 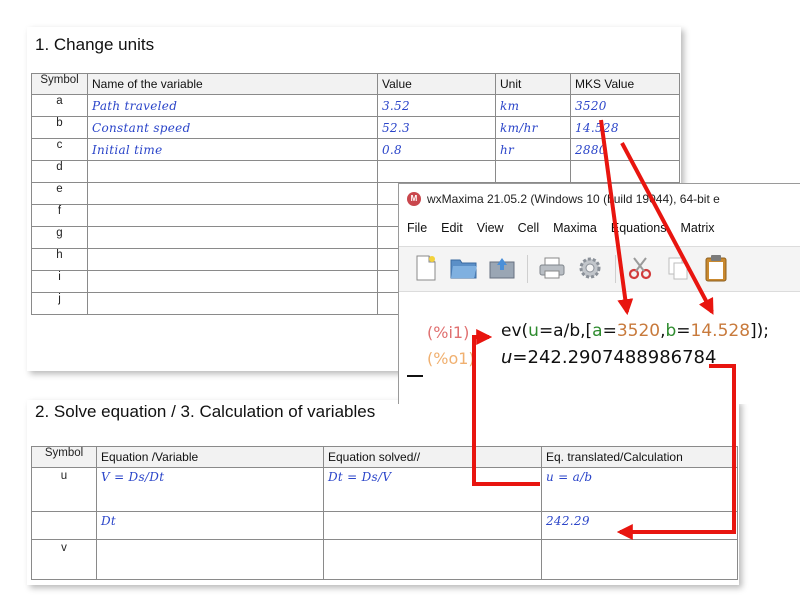 What do you see at coordinates (625, 171) in the screenshot?
I see `mks-cell` at bounding box center [625, 171].